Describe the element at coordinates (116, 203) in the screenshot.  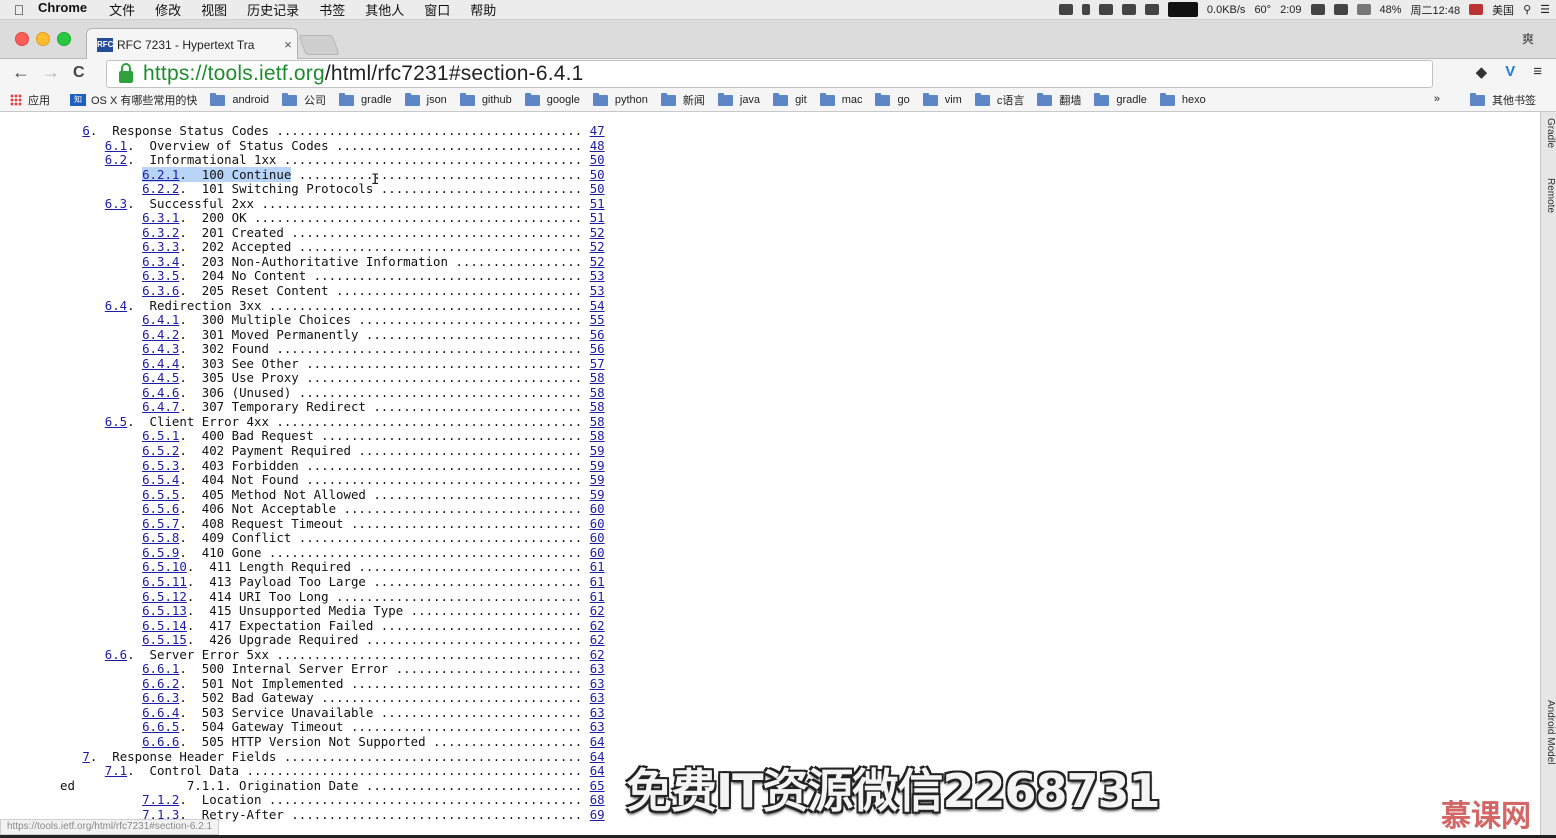
I see `toc-section-link: 6.3` at that location.